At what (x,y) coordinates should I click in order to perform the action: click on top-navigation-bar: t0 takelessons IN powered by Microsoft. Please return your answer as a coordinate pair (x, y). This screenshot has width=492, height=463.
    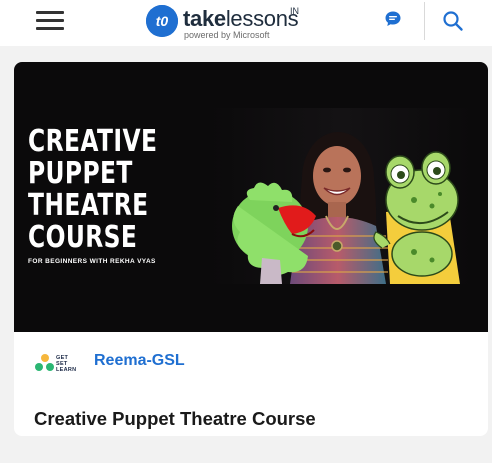
    Looking at the image, I should click on (246, 23).